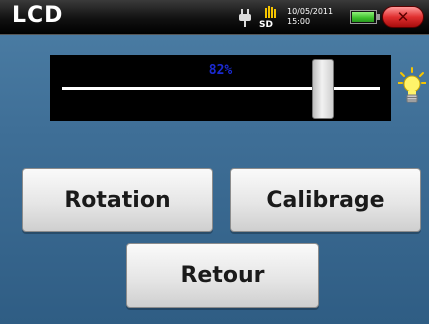  I want to click on battery-level, so click(363, 17).